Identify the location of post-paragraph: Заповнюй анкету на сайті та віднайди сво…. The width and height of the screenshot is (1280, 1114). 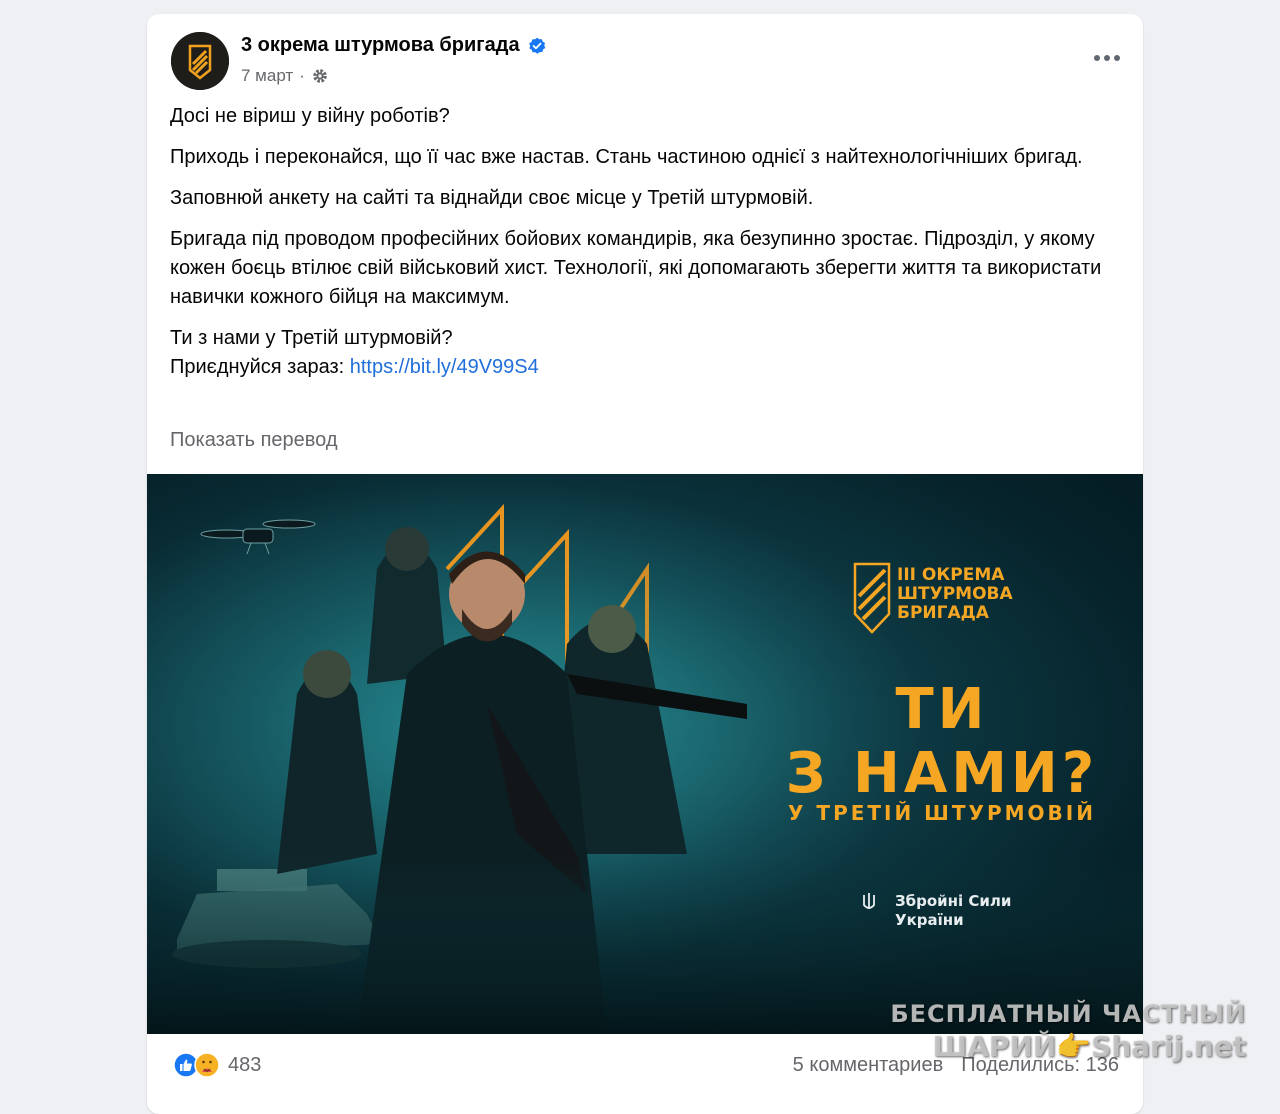
(492, 198).